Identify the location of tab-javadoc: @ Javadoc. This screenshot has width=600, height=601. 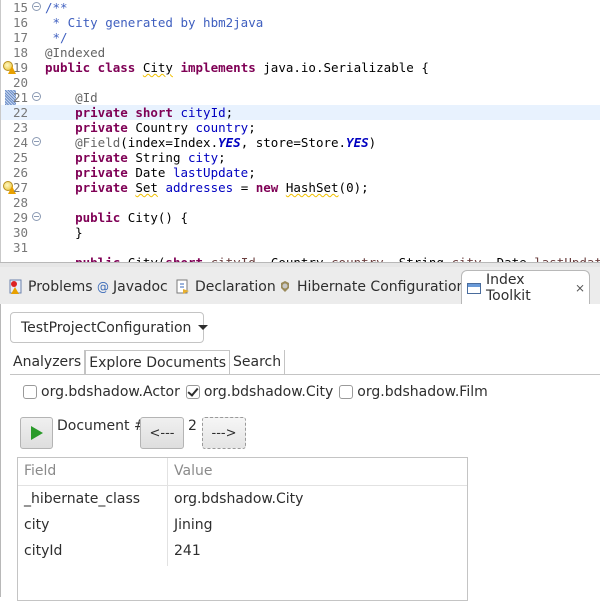
(132, 287).